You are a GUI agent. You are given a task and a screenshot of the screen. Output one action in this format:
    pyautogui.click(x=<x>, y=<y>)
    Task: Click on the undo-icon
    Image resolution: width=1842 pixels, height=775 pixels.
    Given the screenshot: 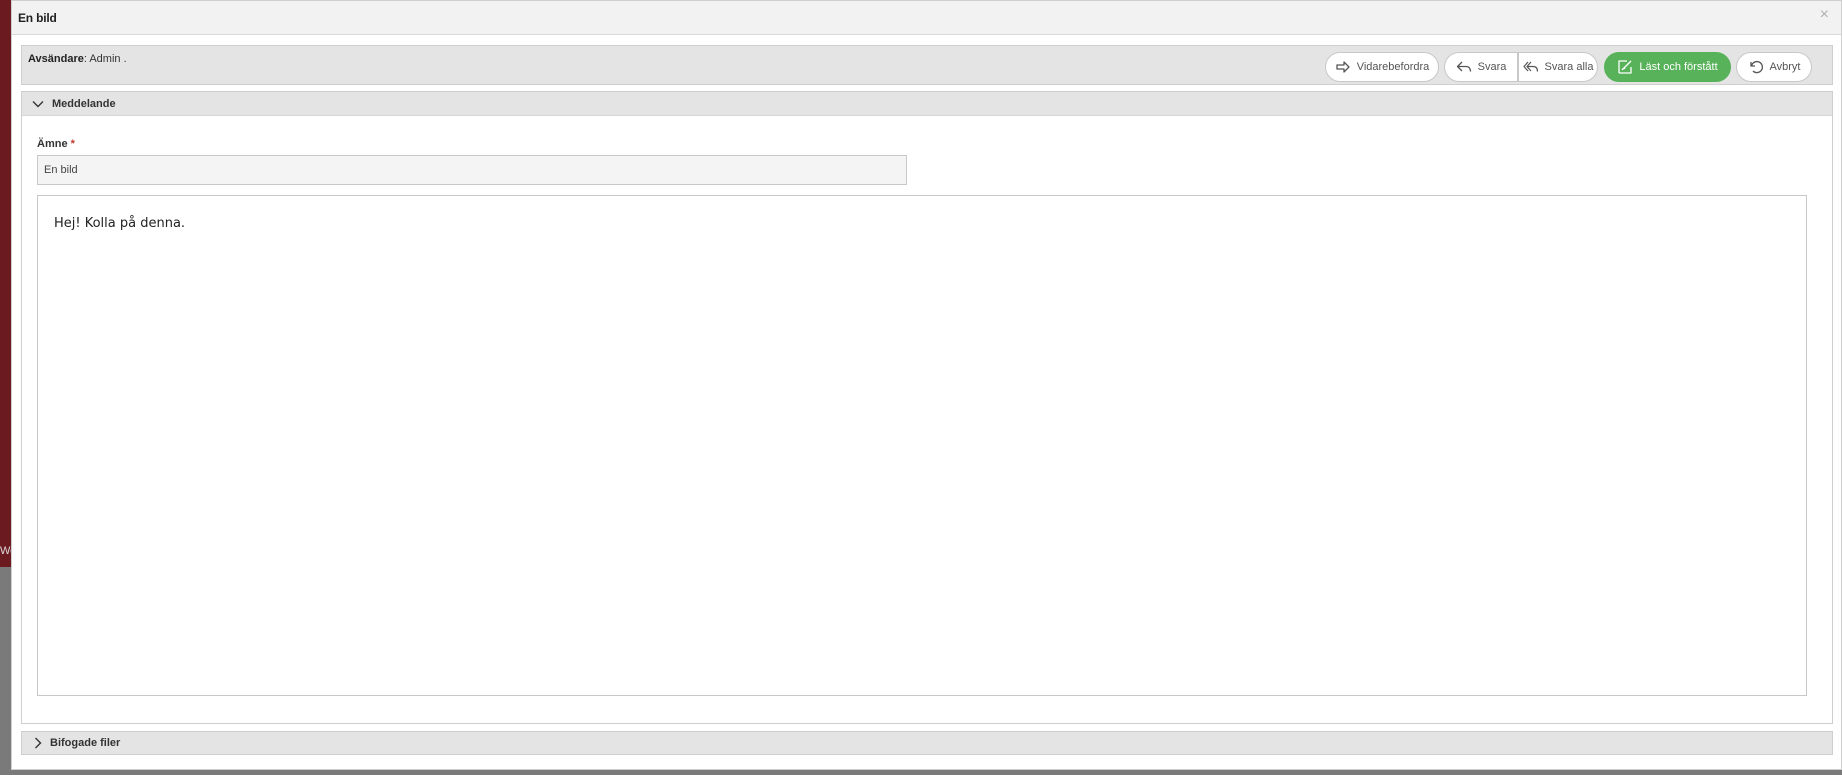 What is the action you would take?
    pyautogui.click(x=1756, y=67)
    